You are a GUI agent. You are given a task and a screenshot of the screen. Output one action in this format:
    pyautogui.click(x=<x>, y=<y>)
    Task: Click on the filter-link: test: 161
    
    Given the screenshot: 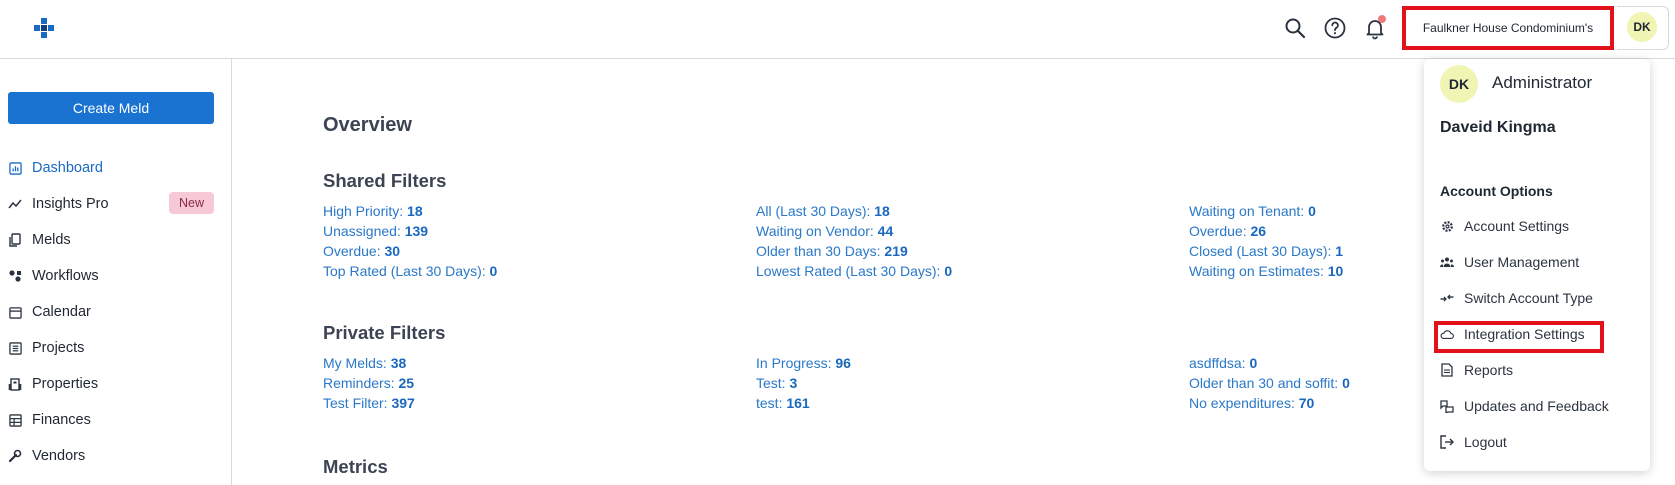 What is the action you would take?
    pyautogui.click(x=783, y=403)
    